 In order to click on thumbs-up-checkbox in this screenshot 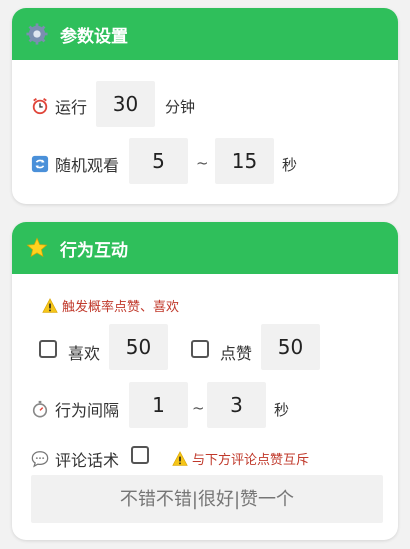, I will do `click(200, 349)`.